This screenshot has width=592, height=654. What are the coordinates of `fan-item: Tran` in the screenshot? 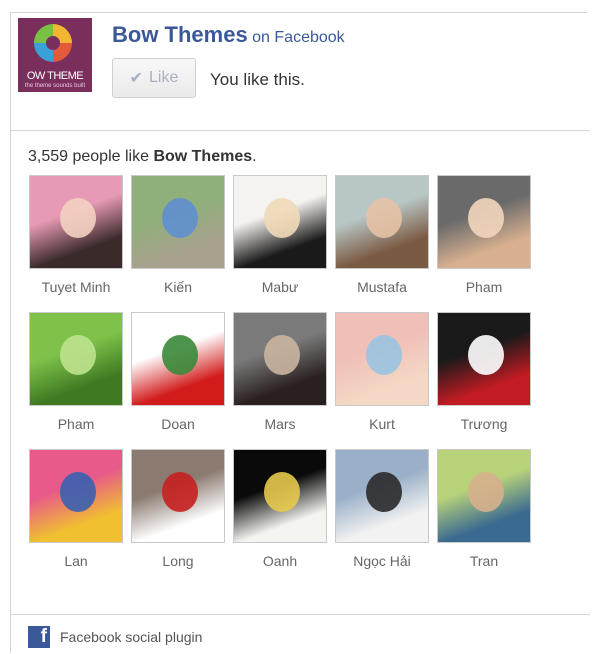 It's located at (484, 513).